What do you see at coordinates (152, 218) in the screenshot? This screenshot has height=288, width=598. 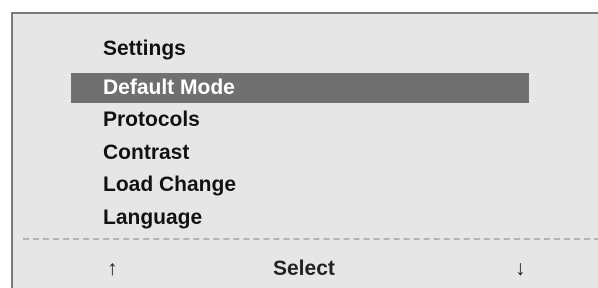 I see `menu-item-language: Language` at bounding box center [152, 218].